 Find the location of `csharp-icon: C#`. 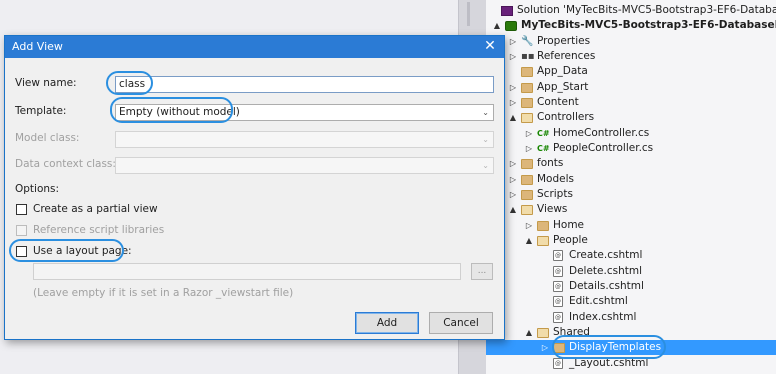

csharp-icon: C# is located at coordinates (543, 133).